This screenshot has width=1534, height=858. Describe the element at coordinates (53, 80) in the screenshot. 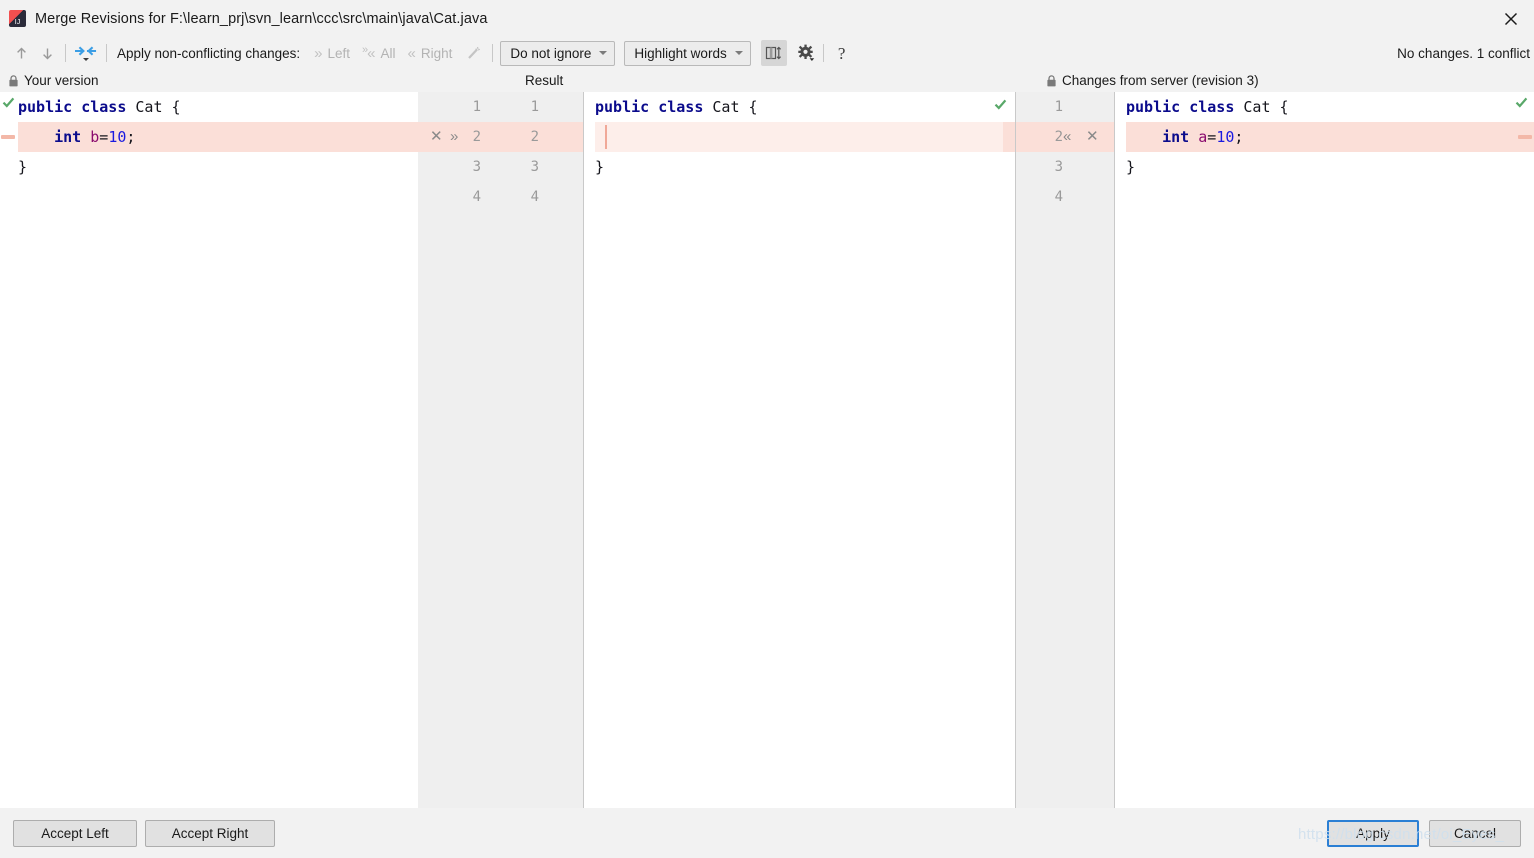

I see `left-panel-header: Your version` at that location.